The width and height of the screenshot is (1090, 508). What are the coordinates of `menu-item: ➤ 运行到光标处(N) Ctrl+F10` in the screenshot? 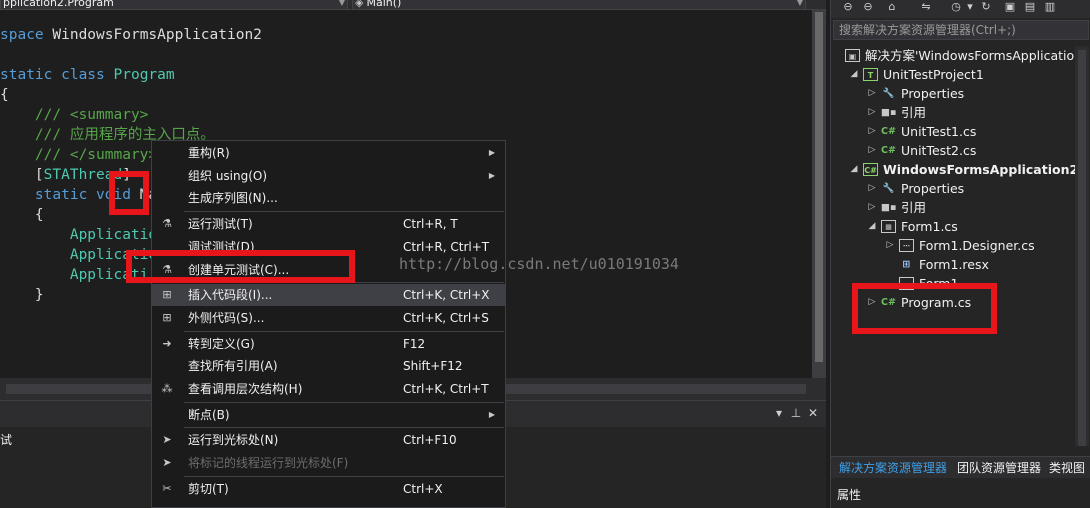 It's located at (328, 440).